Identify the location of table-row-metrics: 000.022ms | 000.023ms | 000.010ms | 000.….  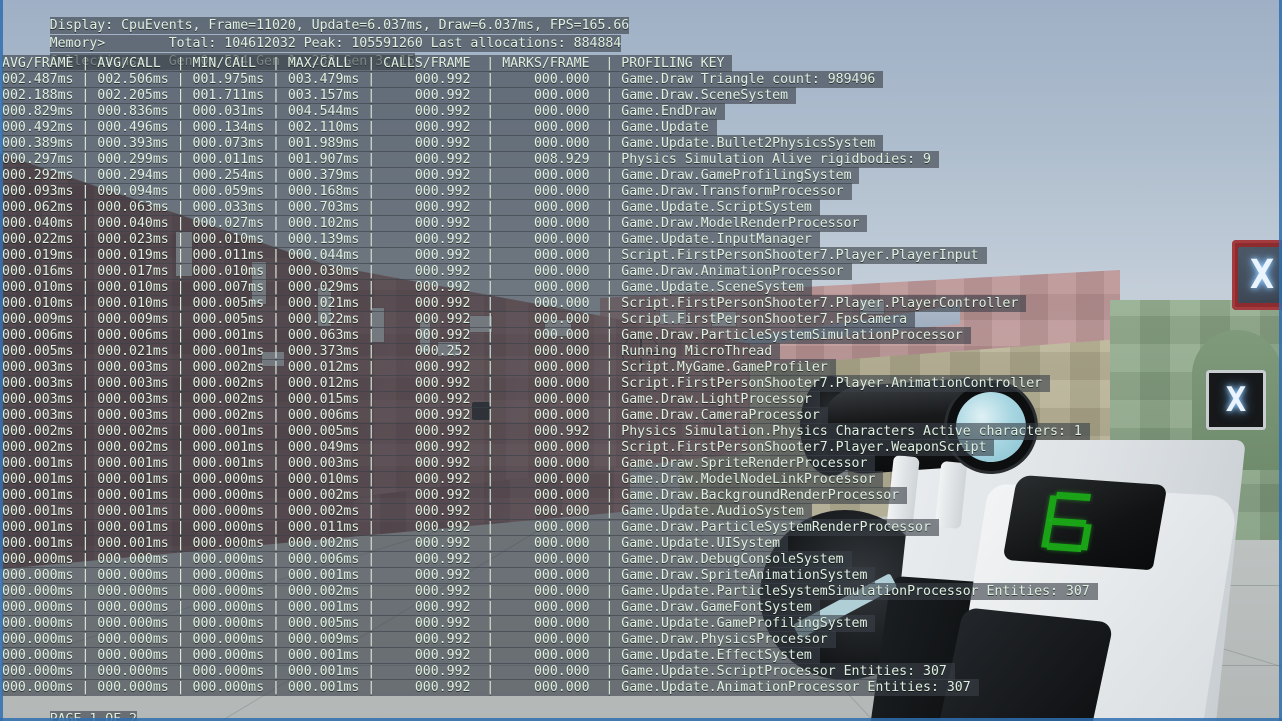
(312, 239).